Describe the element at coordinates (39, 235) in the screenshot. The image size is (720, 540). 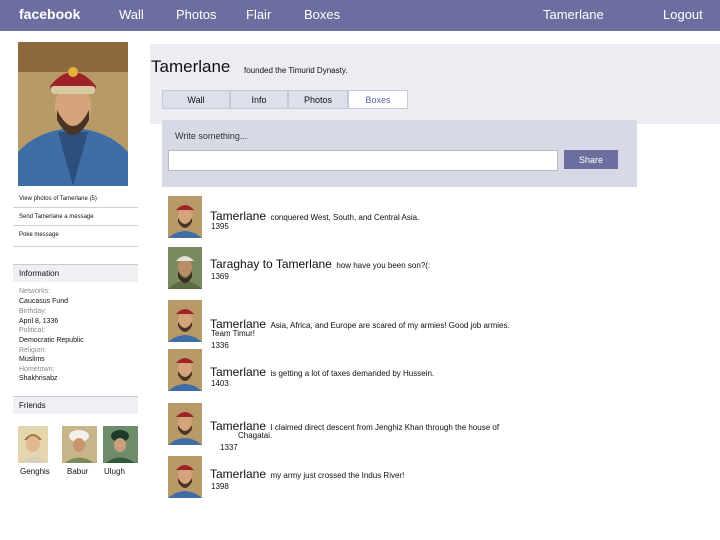
I see `poke-link: Poke message` at that location.